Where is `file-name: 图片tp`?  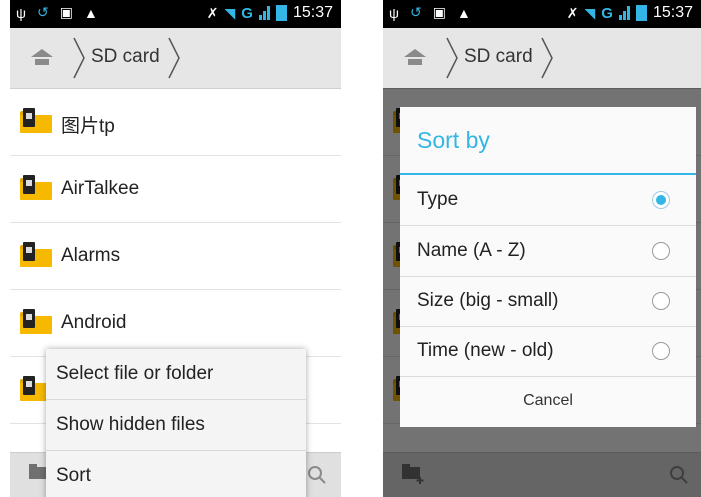 file-name: 图片tp is located at coordinates (88, 126).